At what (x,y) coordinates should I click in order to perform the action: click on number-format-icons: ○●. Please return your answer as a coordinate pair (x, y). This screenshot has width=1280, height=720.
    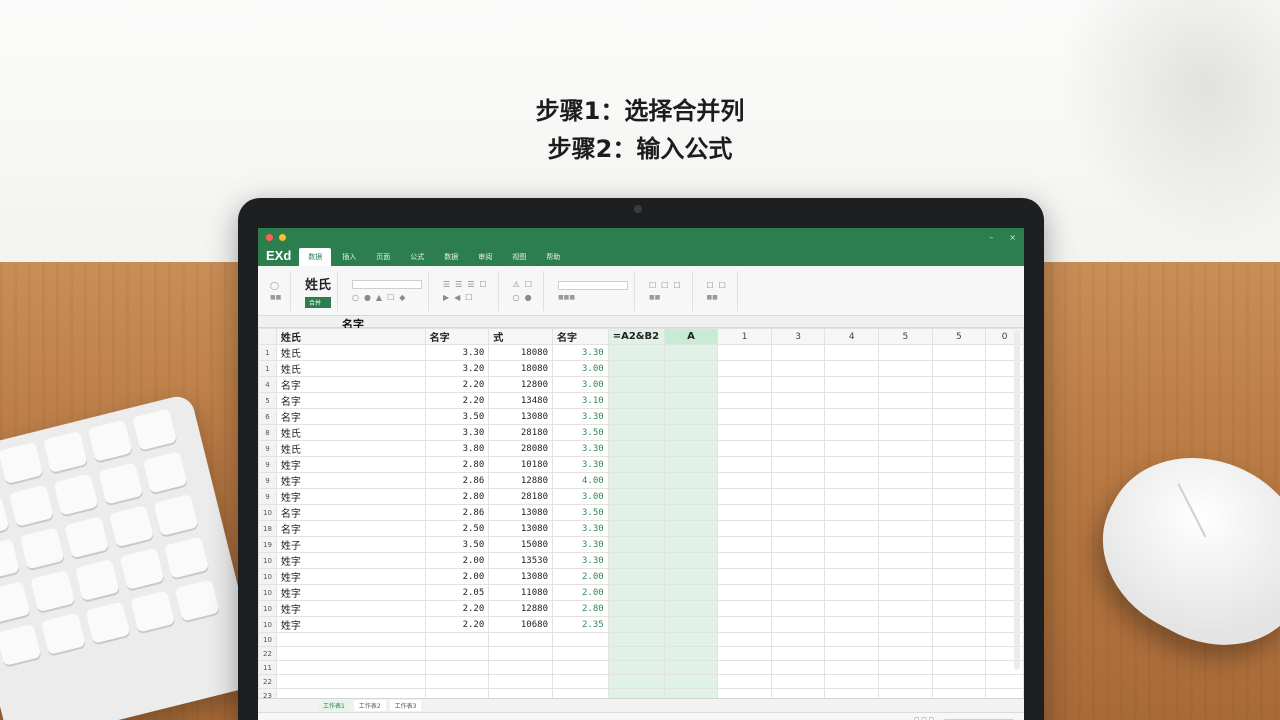
    Looking at the image, I should click on (525, 297).